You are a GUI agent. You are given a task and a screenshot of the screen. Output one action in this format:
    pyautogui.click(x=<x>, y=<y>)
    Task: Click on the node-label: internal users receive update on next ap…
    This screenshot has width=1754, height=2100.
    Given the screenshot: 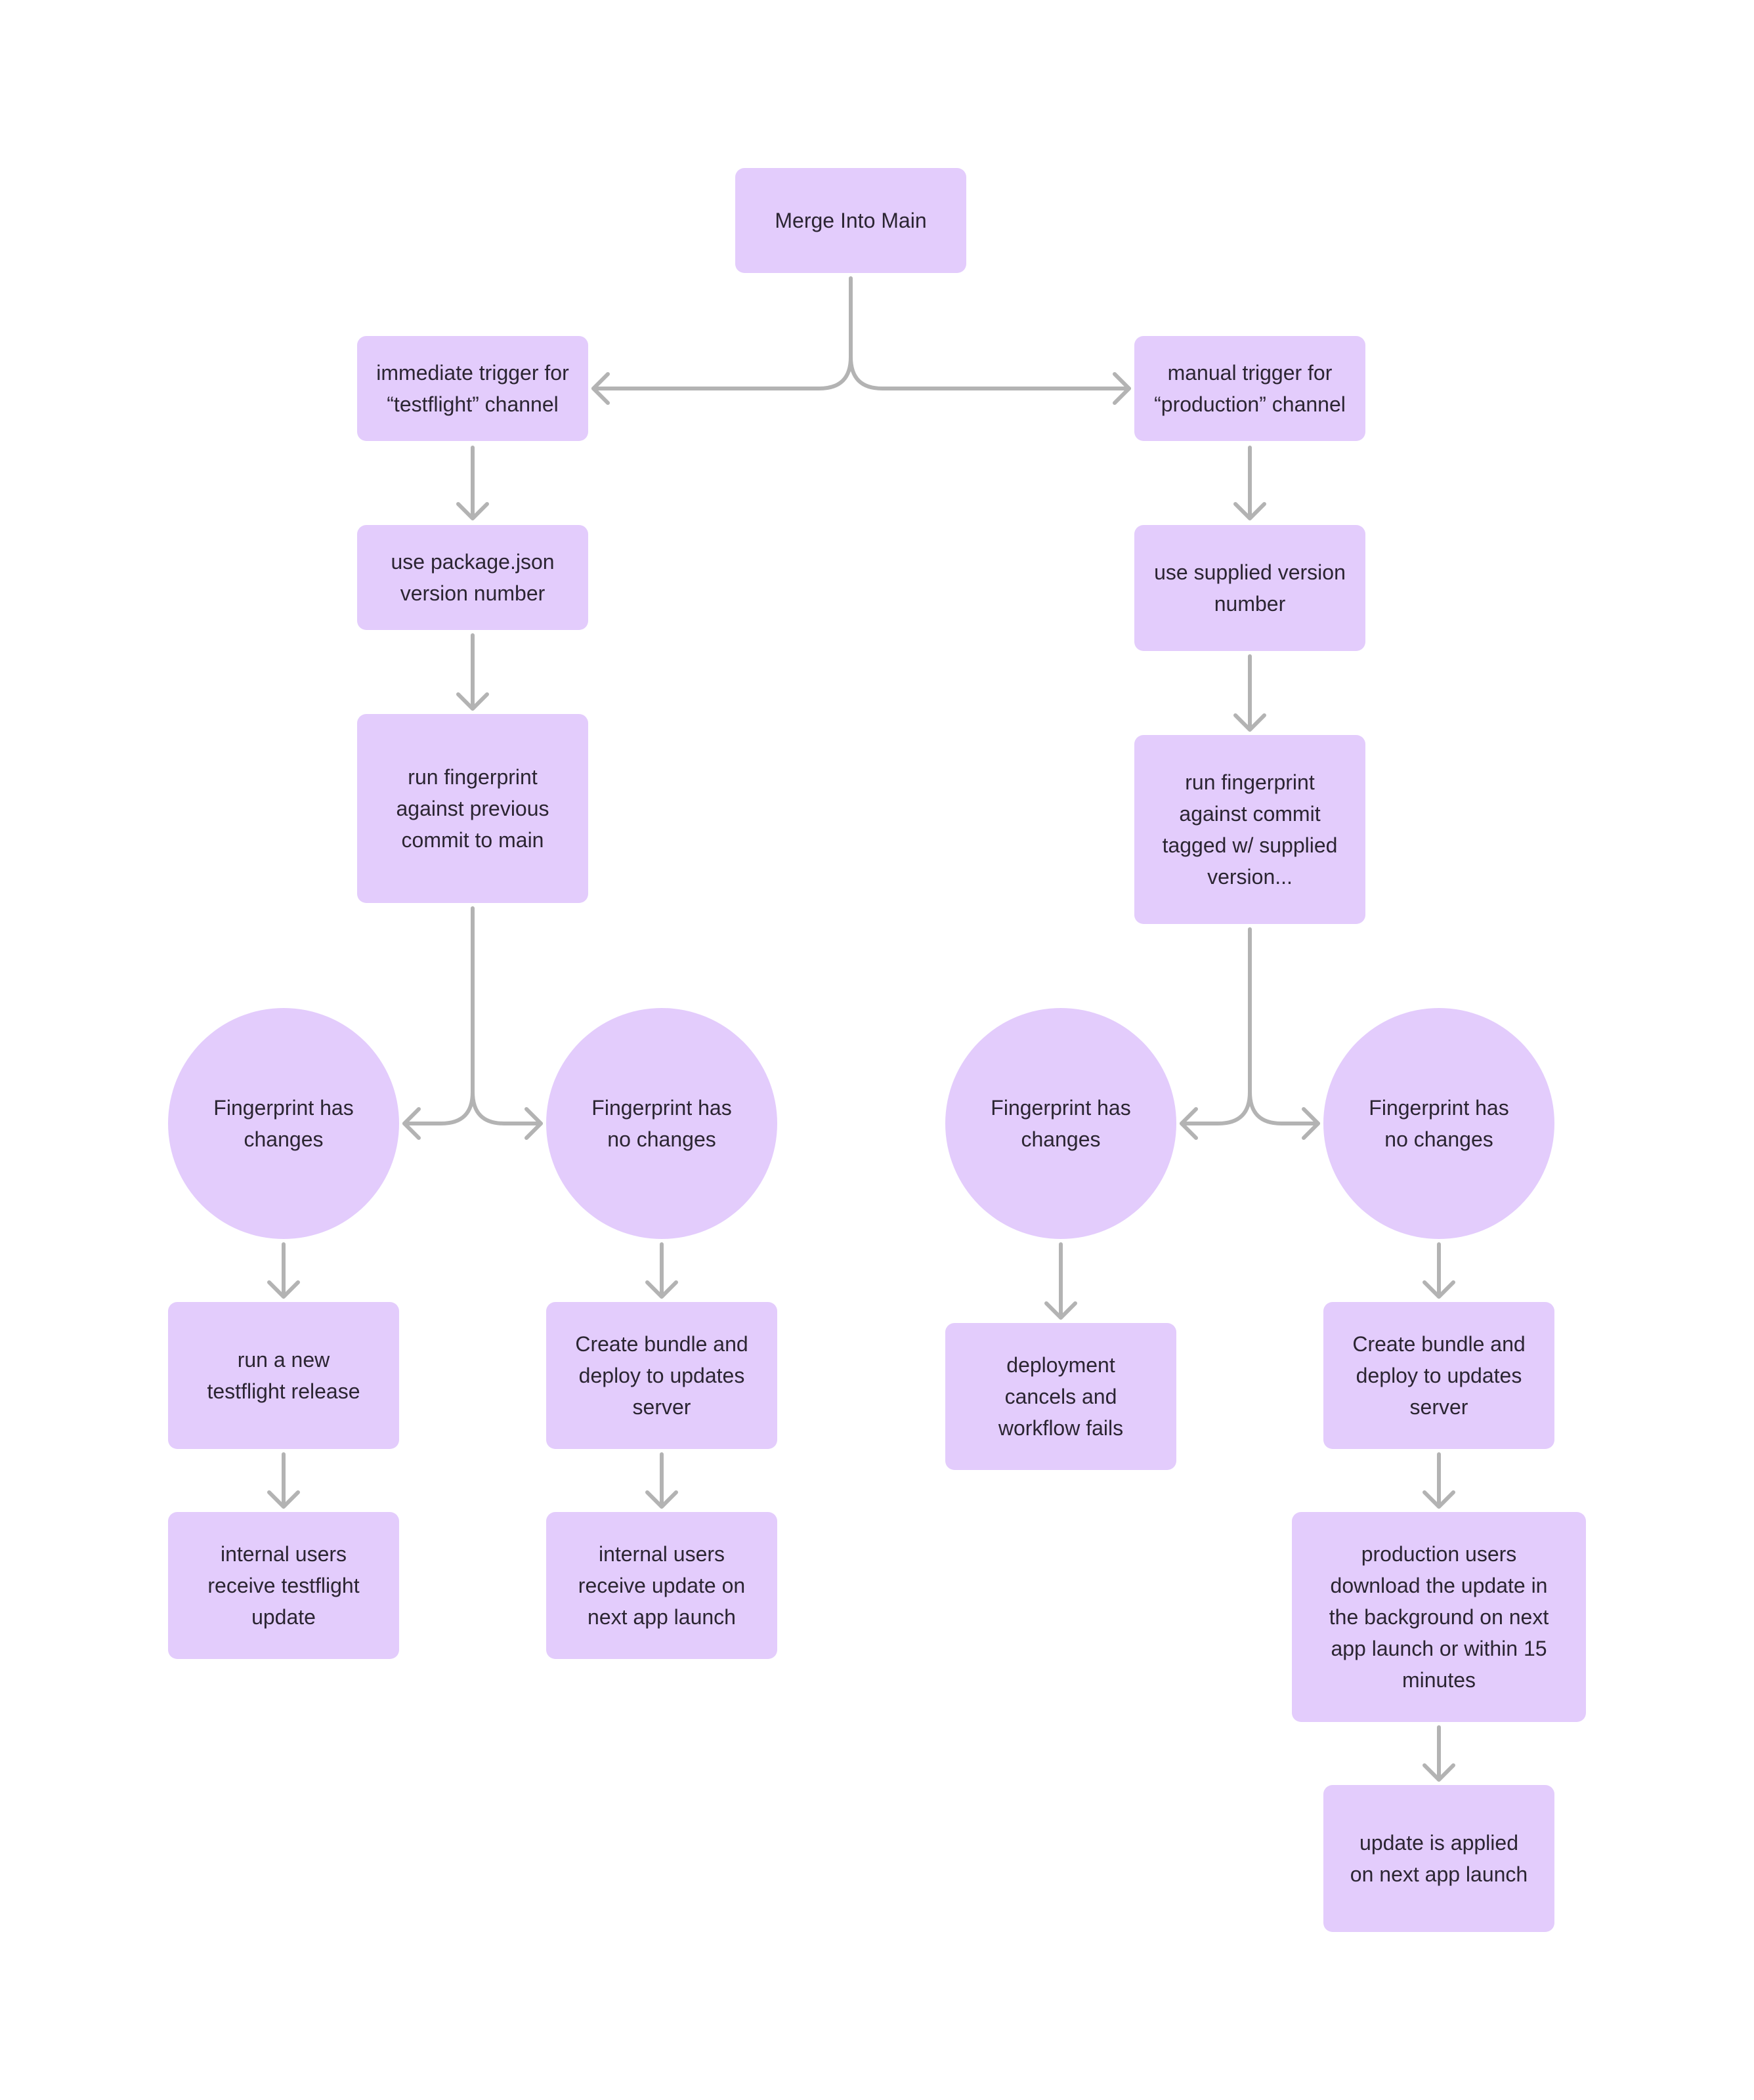 What is the action you would take?
    pyautogui.click(x=662, y=1585)
    